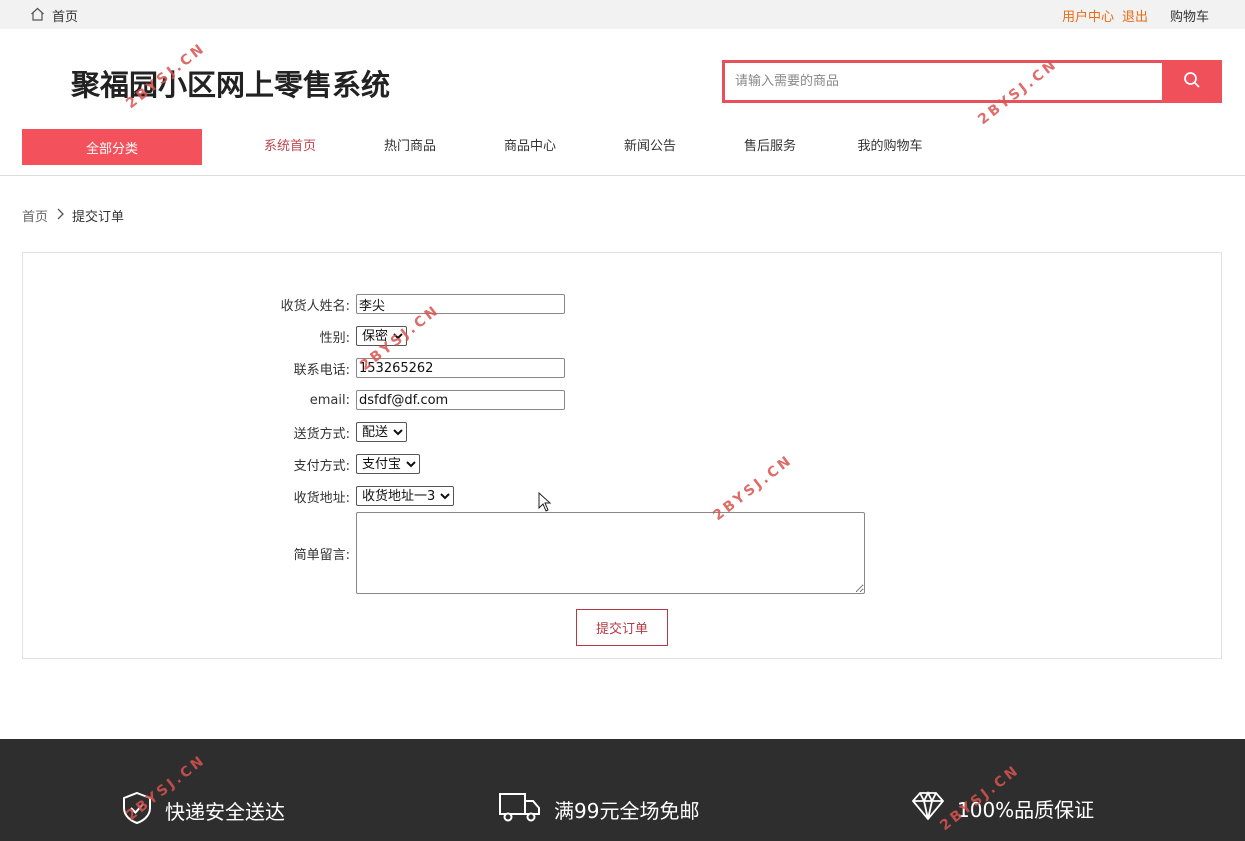 This screenshot has width=1245, height=841. Describe the element at coordinates (329, 400) in the screenshot. I see `email-label: email:` at that location.